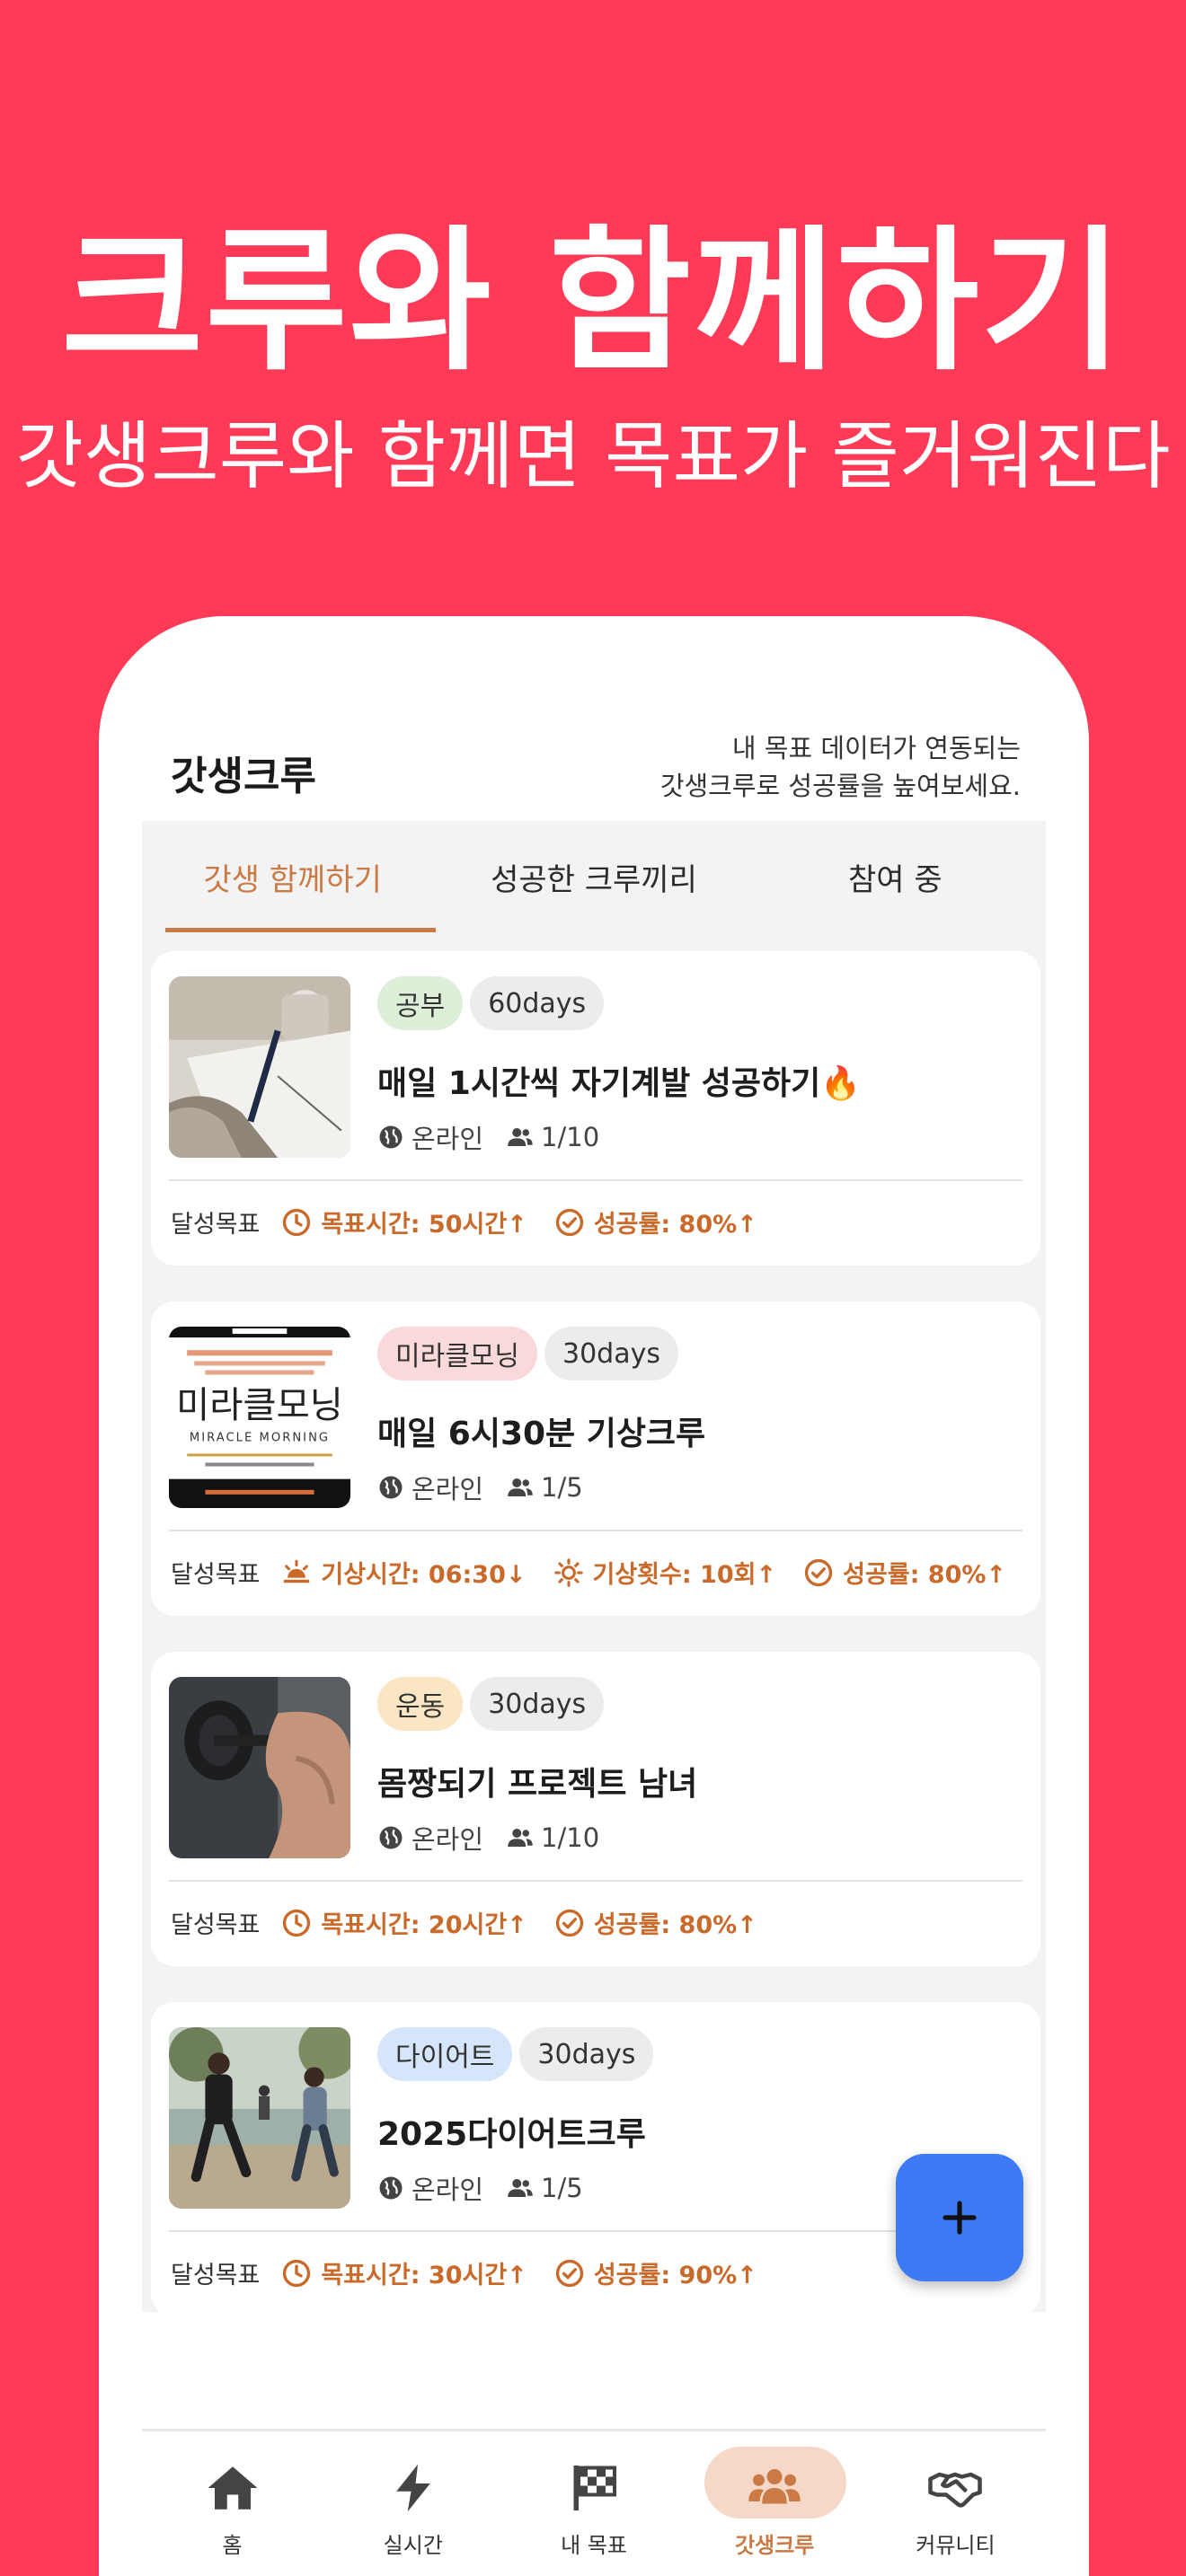 Image resolution: width=1186 pixels, height=2576 pixels. I want to click on goal-wake-count: 기상횟수: 10회↑, so click(665, 1572).